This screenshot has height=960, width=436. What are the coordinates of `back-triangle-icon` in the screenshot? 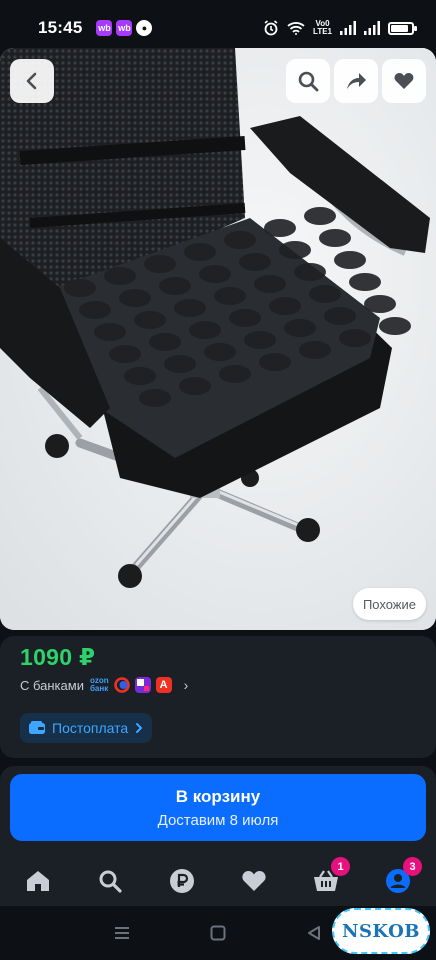 It's located at (314, 933).